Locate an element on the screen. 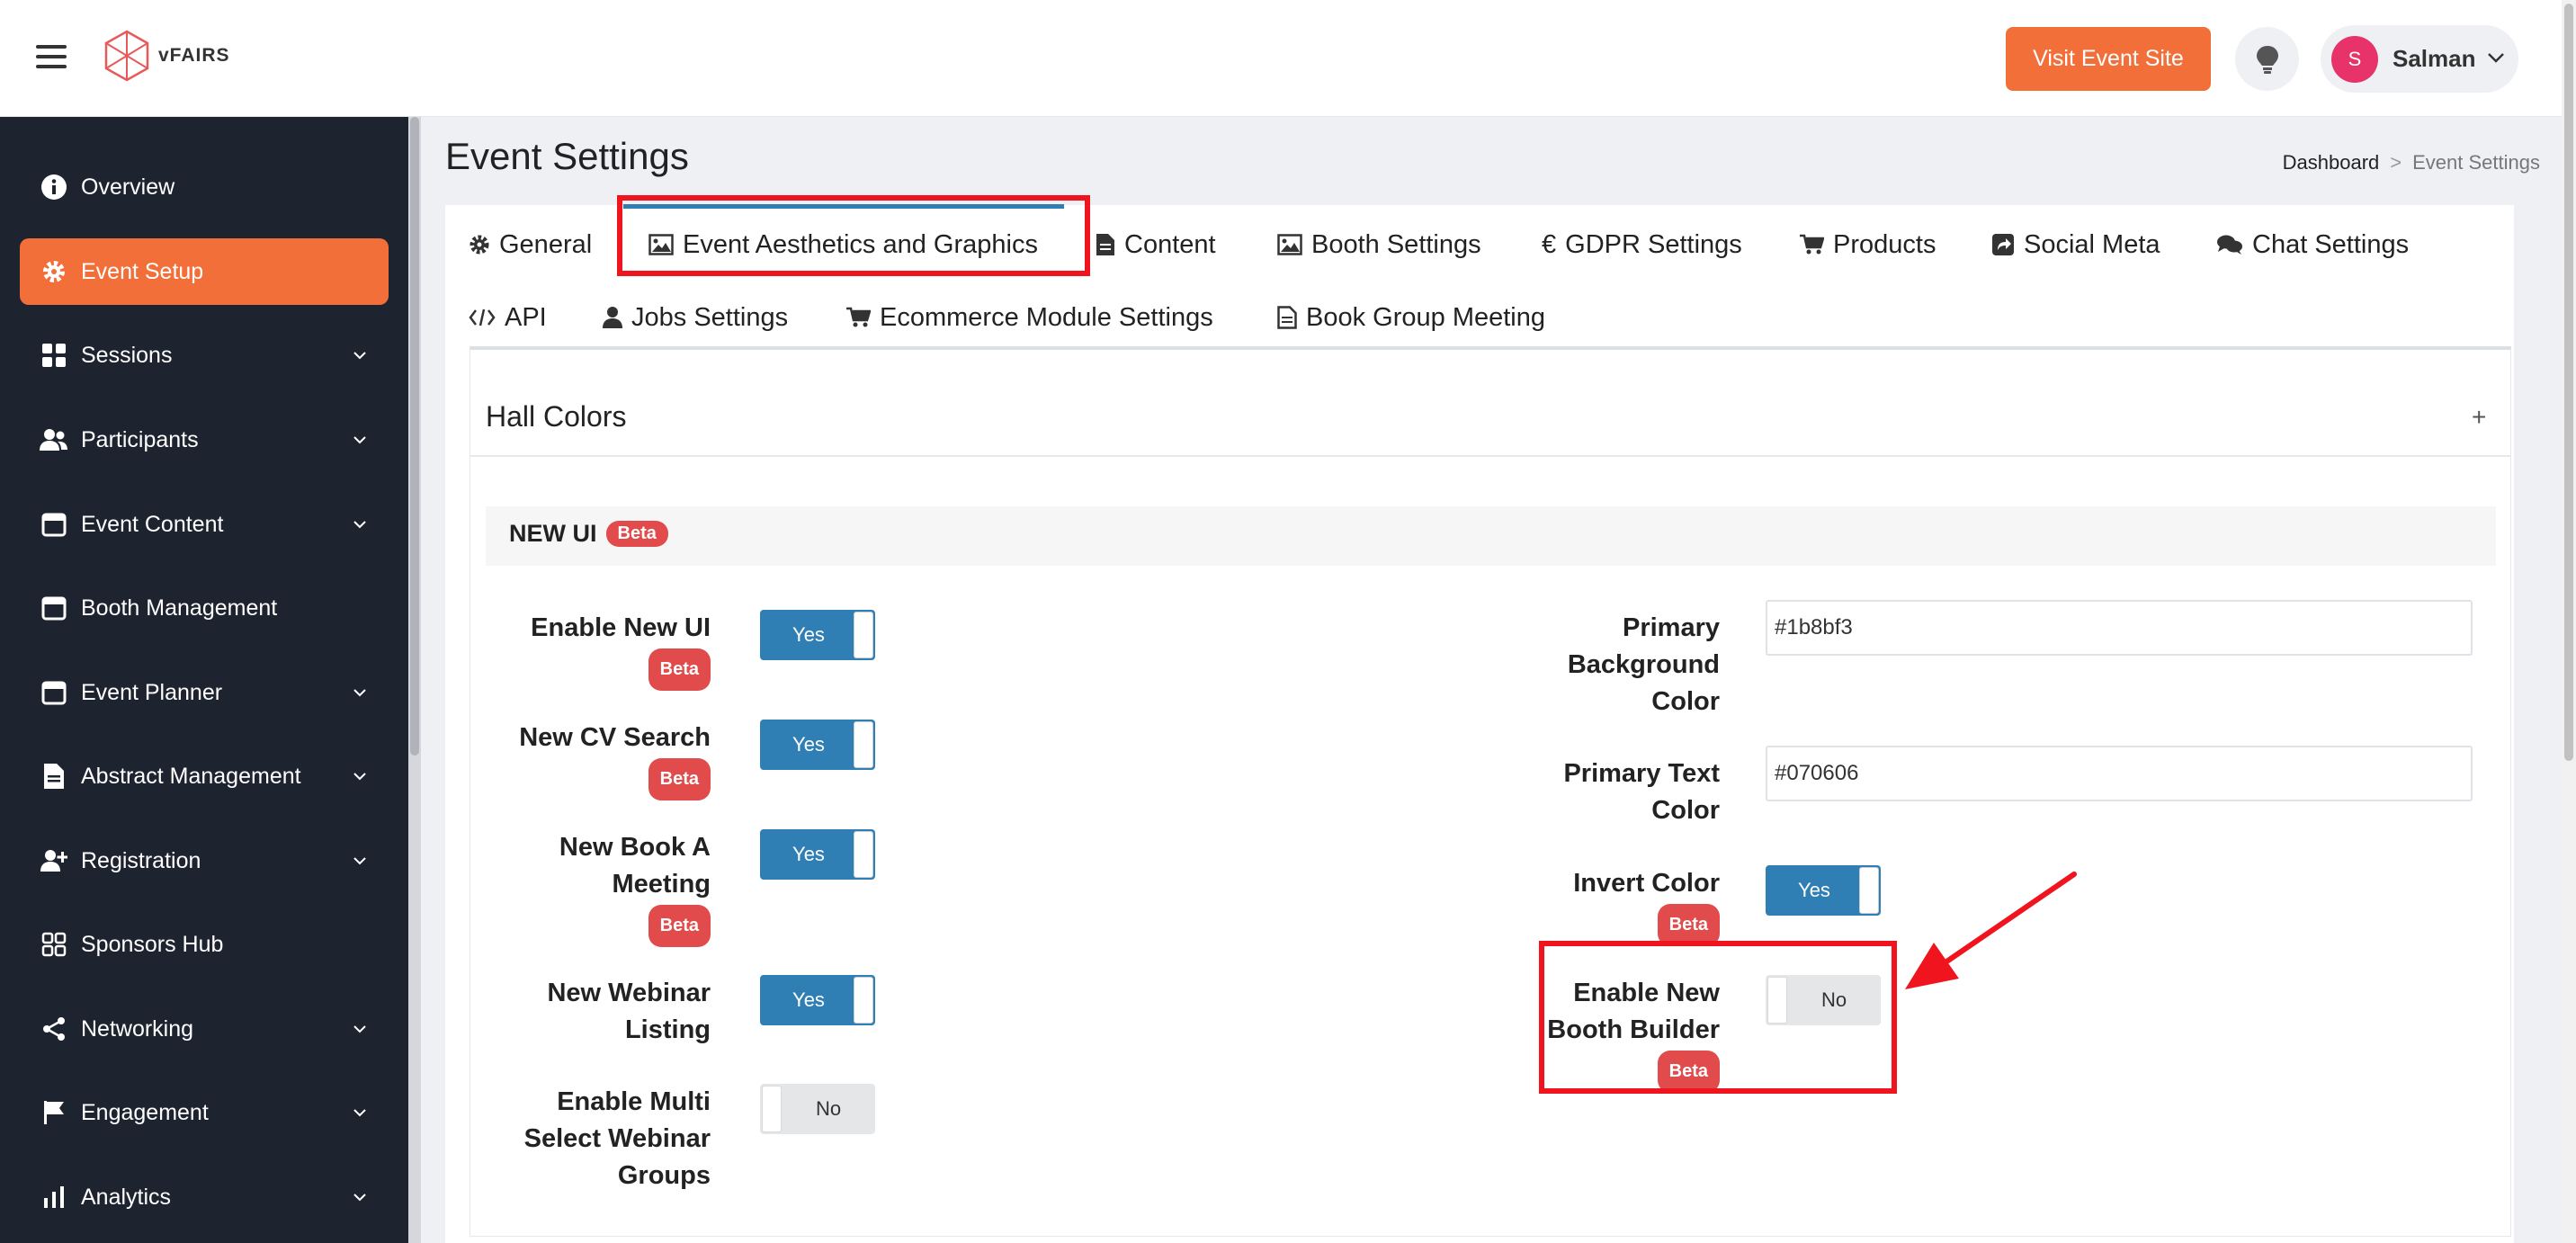  sidebar-item-event-content: Event Content is located at coordinates (204, 524).